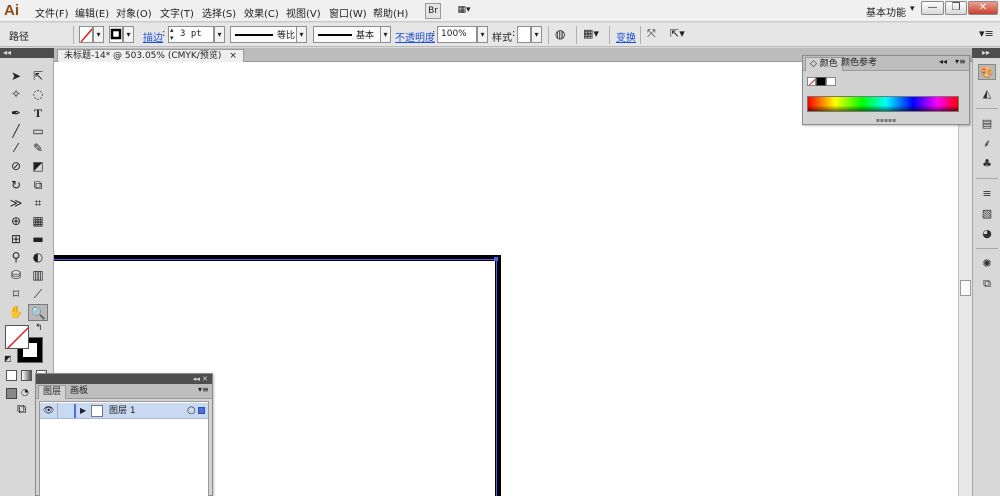 The height and width of the screenshot is (496, 1000). What do you see at coordinates (153, 36) in the screenshot?
I see `stroke-link: 描边` at bounding box center [153, 36].